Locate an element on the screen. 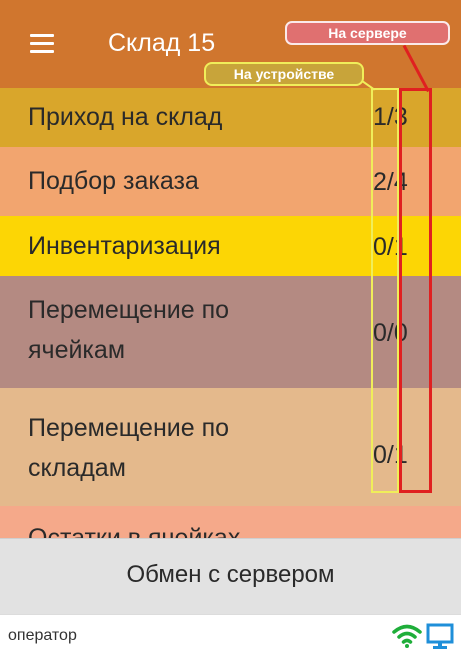 Image resolution: width=461 pixels, height=657 pixels. menu-item-label: Подбор заказа is located at coordinates (113, 181).